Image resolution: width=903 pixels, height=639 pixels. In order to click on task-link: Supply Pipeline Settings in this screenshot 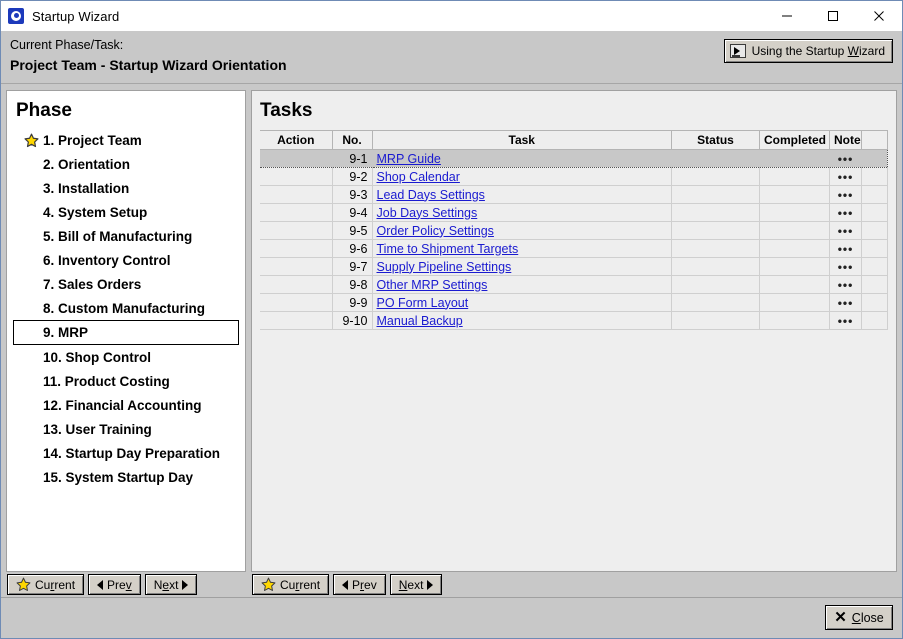, I will do `click(444, 267)`.